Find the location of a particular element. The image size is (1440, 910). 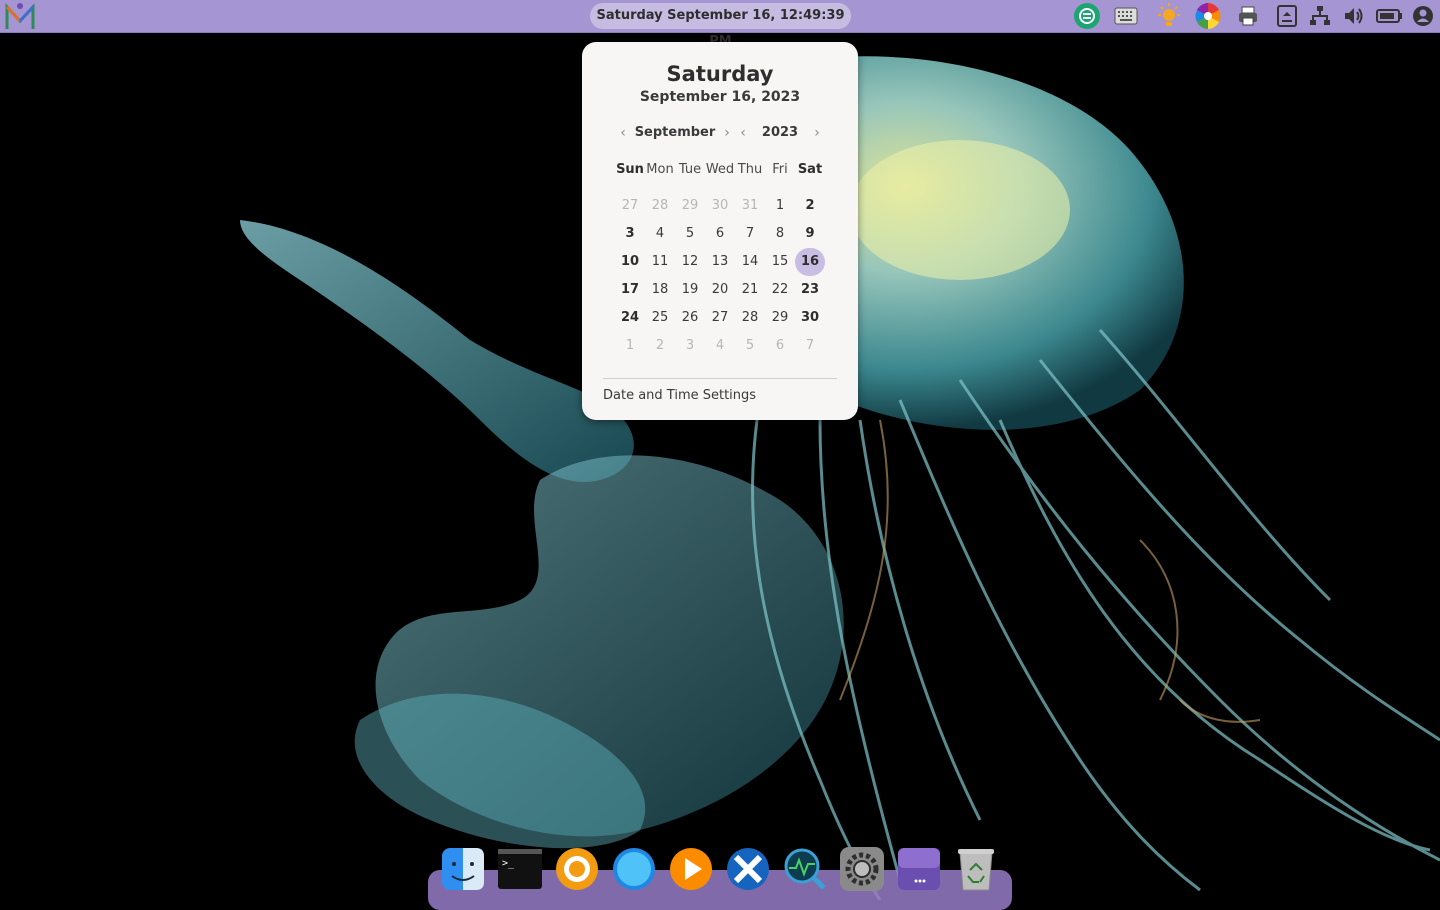

calendar-day: 17 is located at coordinates (630, 290).